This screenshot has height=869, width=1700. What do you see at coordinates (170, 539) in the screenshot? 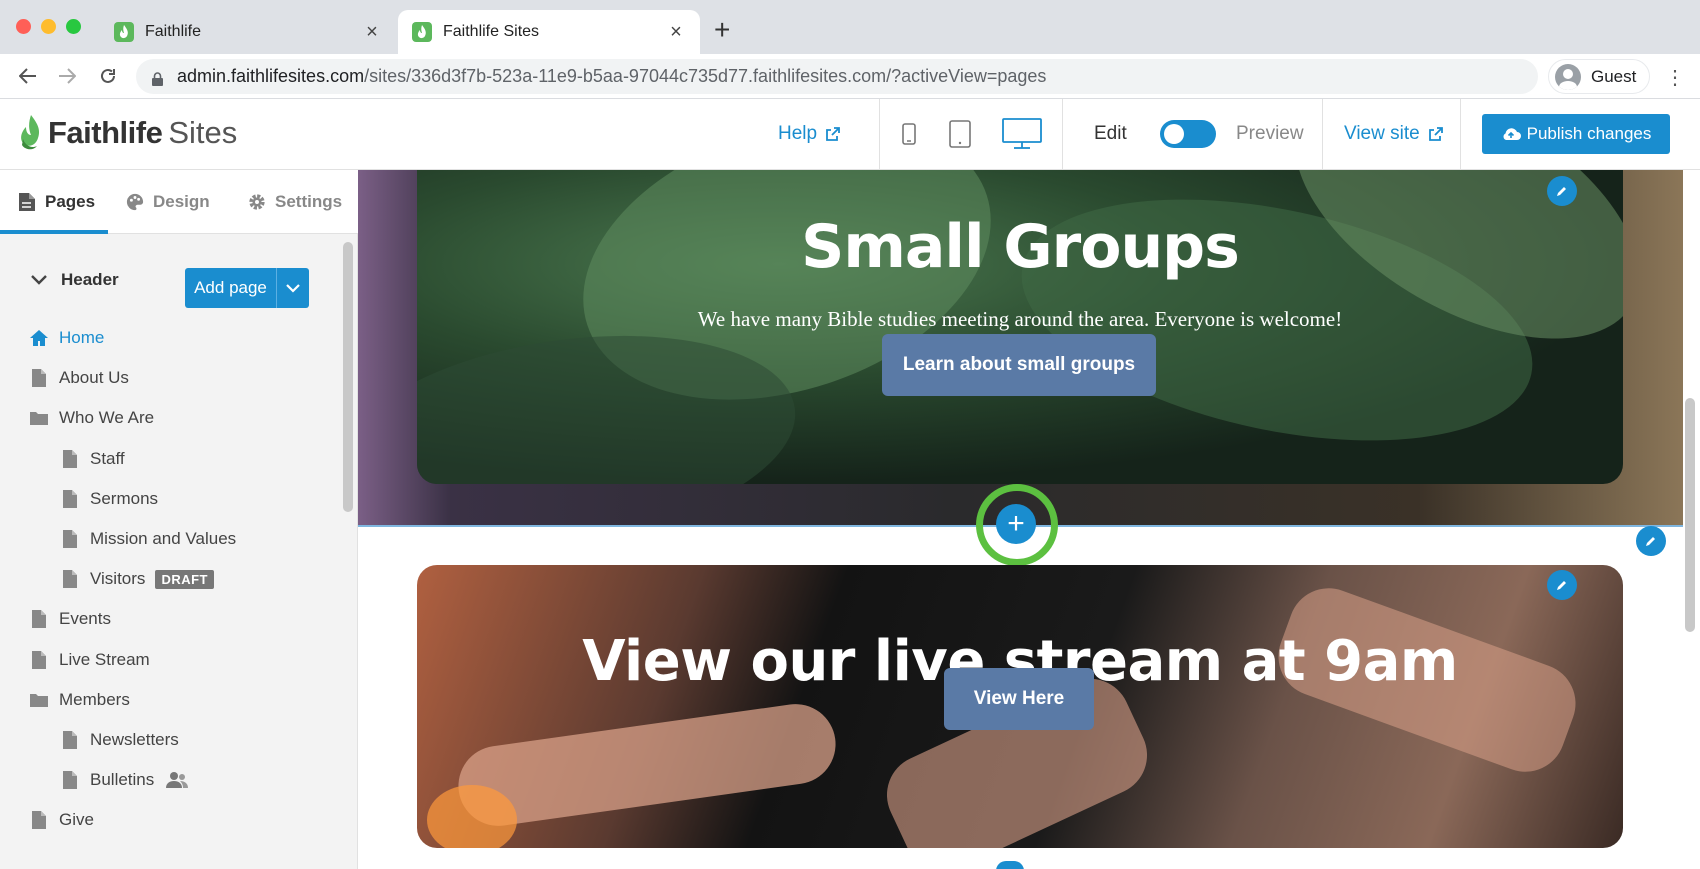
I see `sidebar-item-mission-and-values: Mission and Values` at bounding box center [170, 539].